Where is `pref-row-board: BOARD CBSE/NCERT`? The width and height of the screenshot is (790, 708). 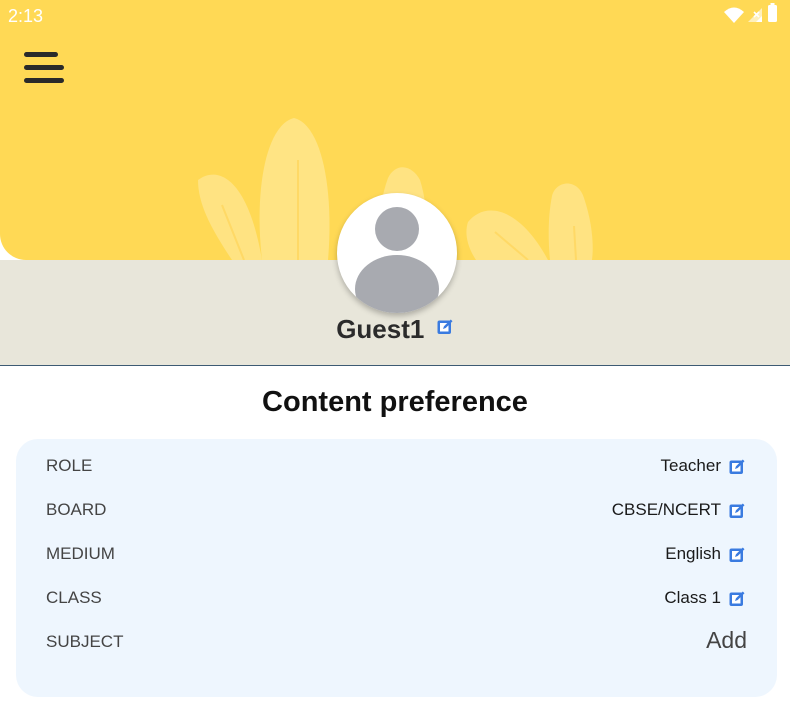 pref-row-board: BOARD CBSE/NCERT is located at coordinates (396, 510).